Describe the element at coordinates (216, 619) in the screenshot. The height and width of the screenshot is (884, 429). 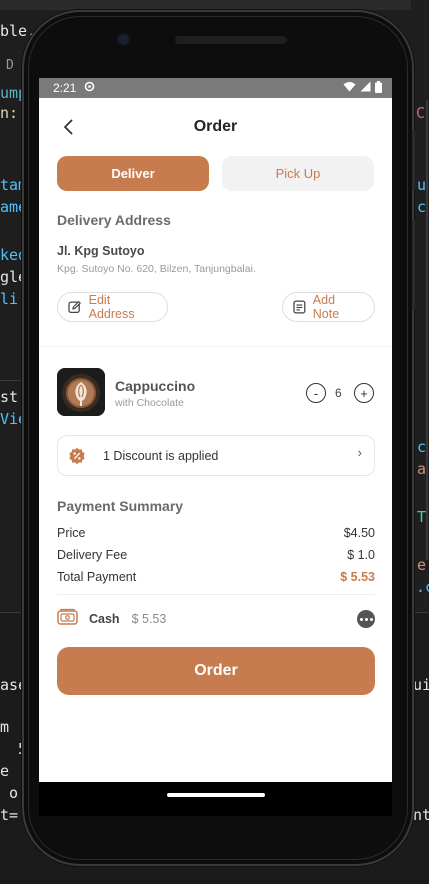
I see `payment-method-row: Cash $ 5.53` at that location.